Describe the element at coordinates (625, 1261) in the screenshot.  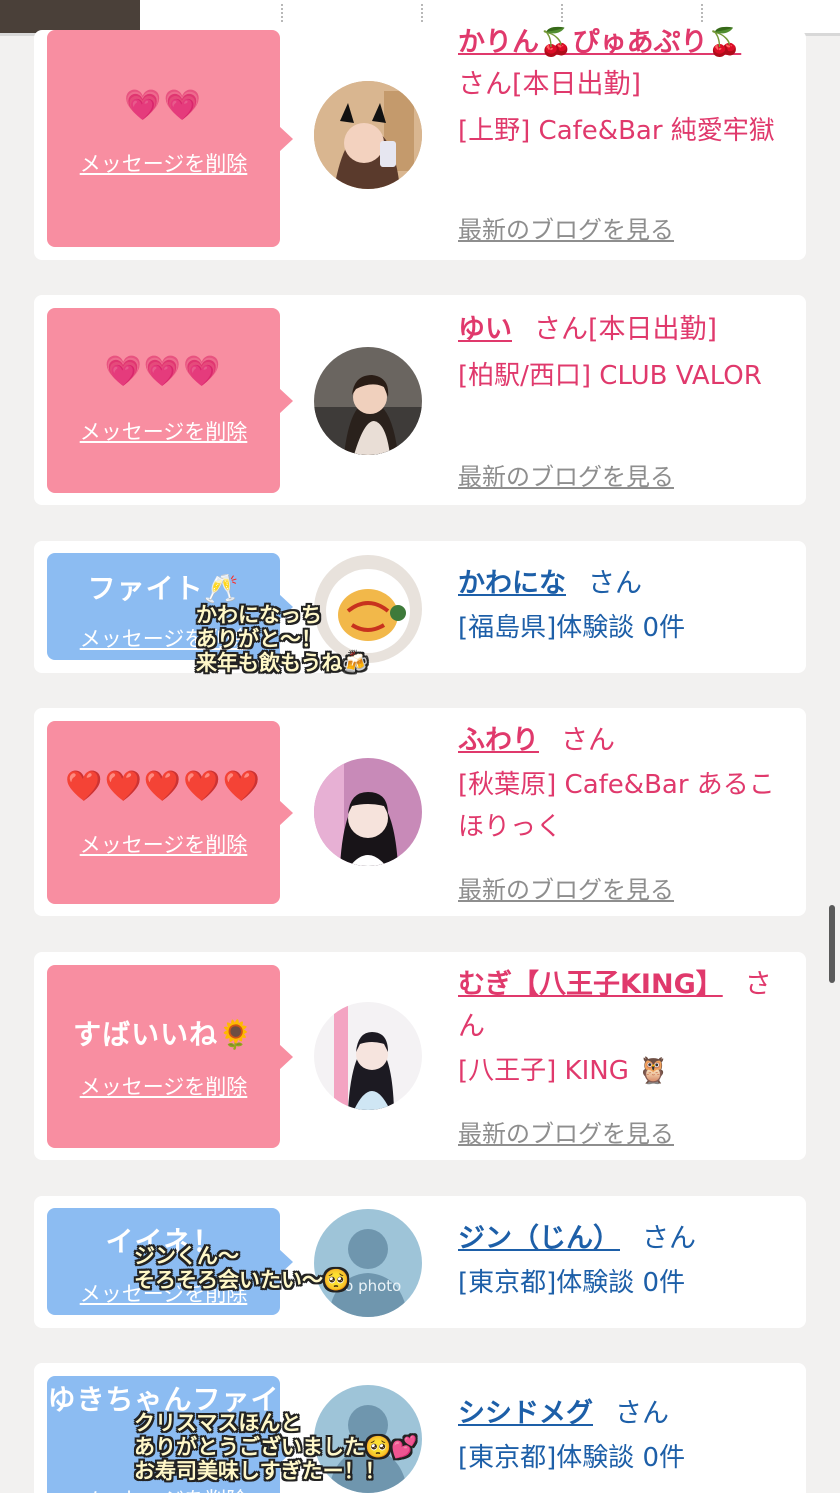
I see `card-info: ジン（じん） さん [東京都]体験談 0件` at that location.